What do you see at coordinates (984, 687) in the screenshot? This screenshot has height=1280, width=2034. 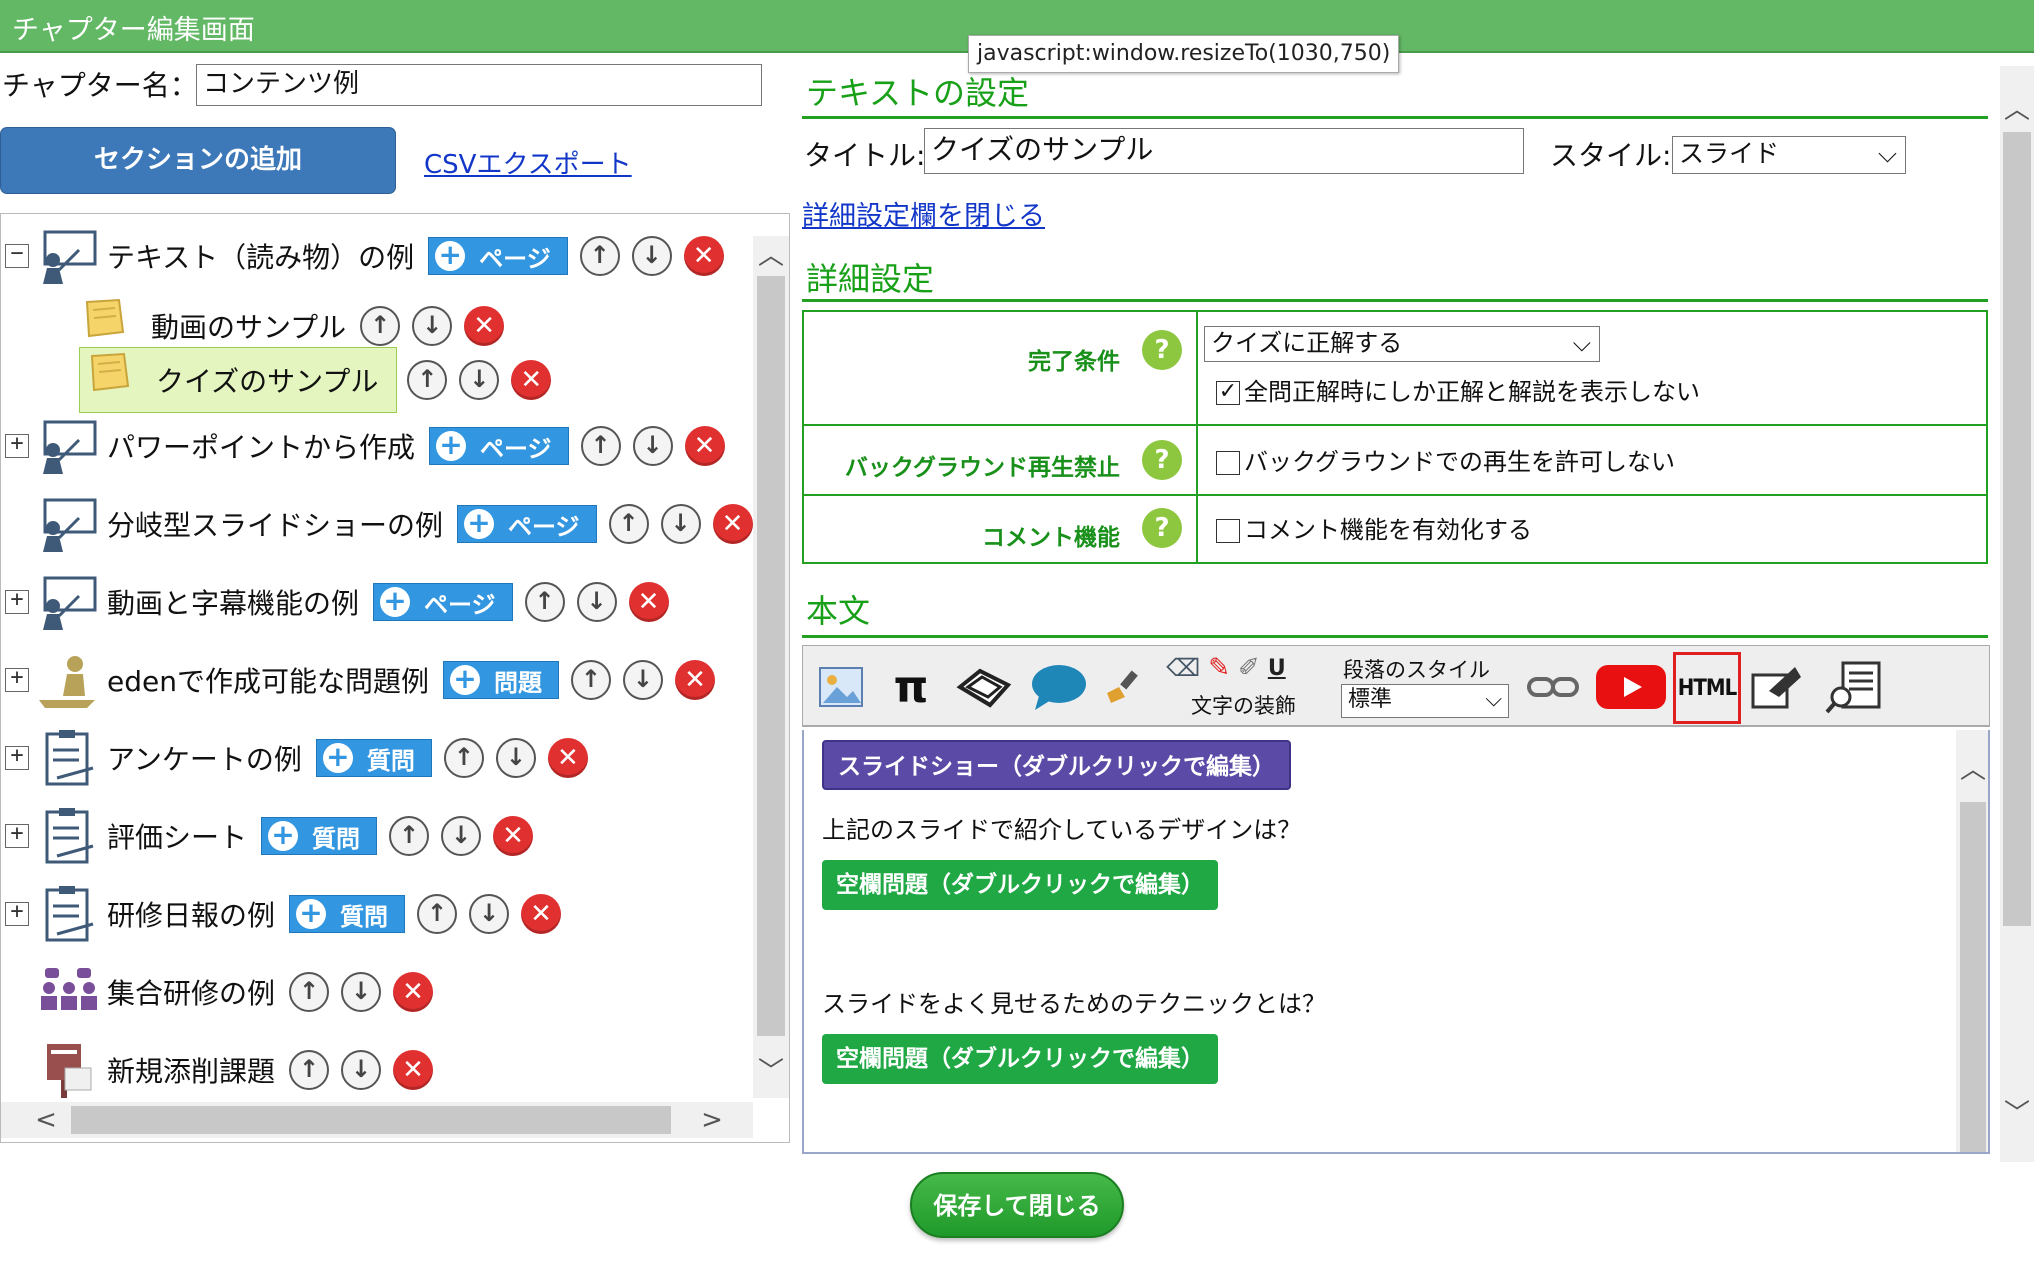 I see `callout-icon` at bounding box center [984, 687].